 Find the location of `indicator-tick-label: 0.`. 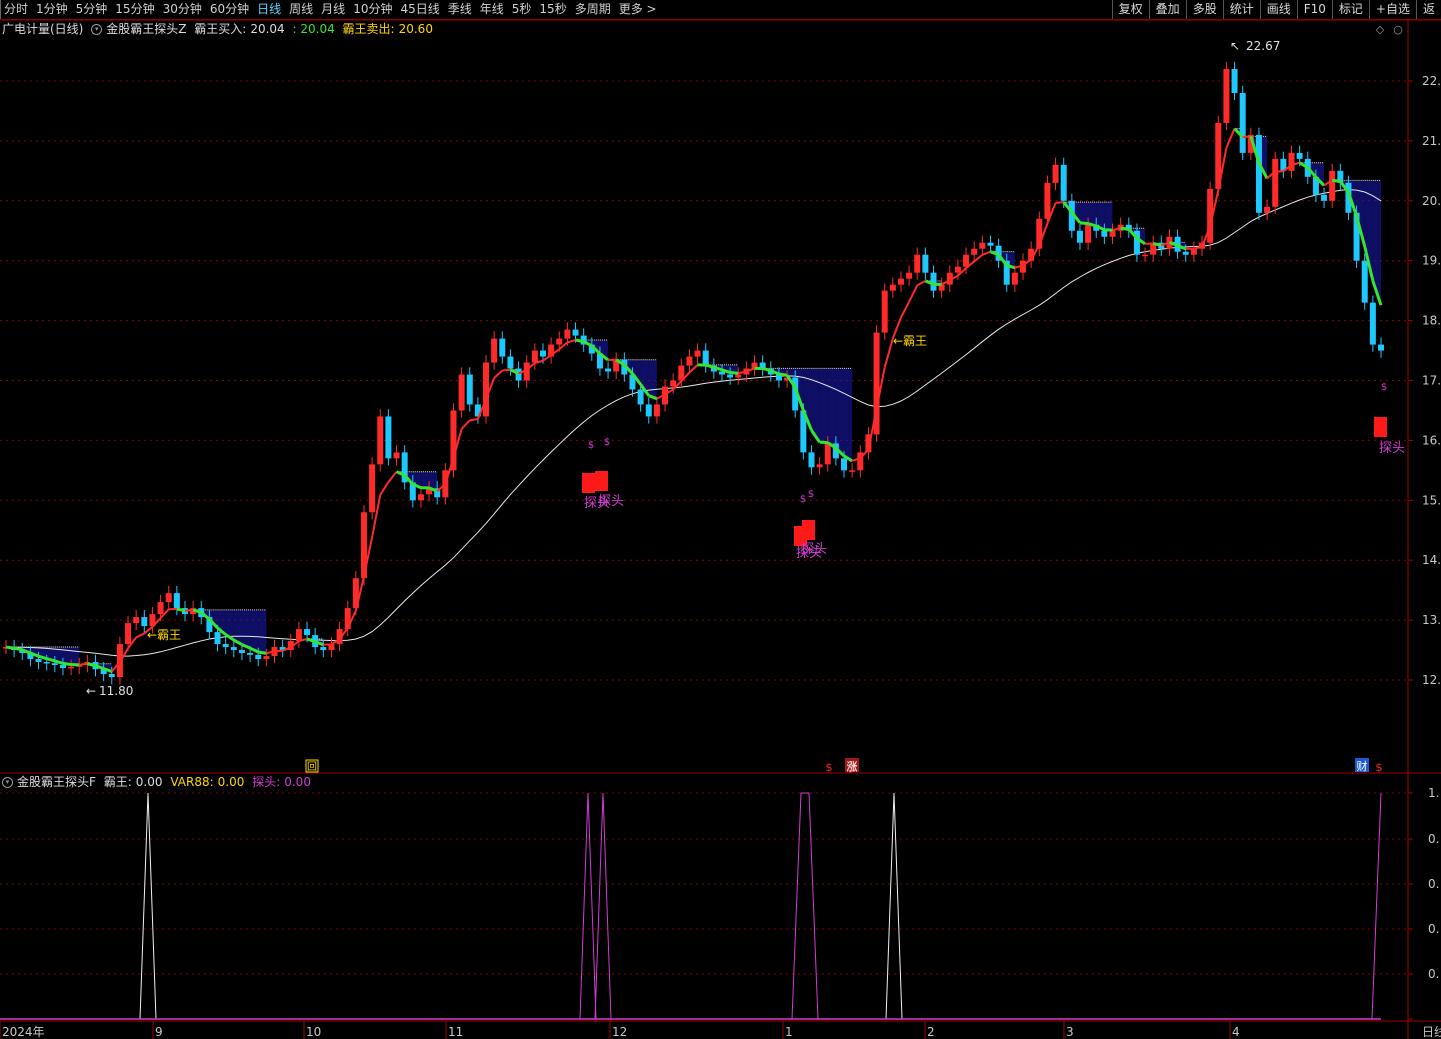

indicator-tick-label: 0. is located at coordinates (1433, 839).